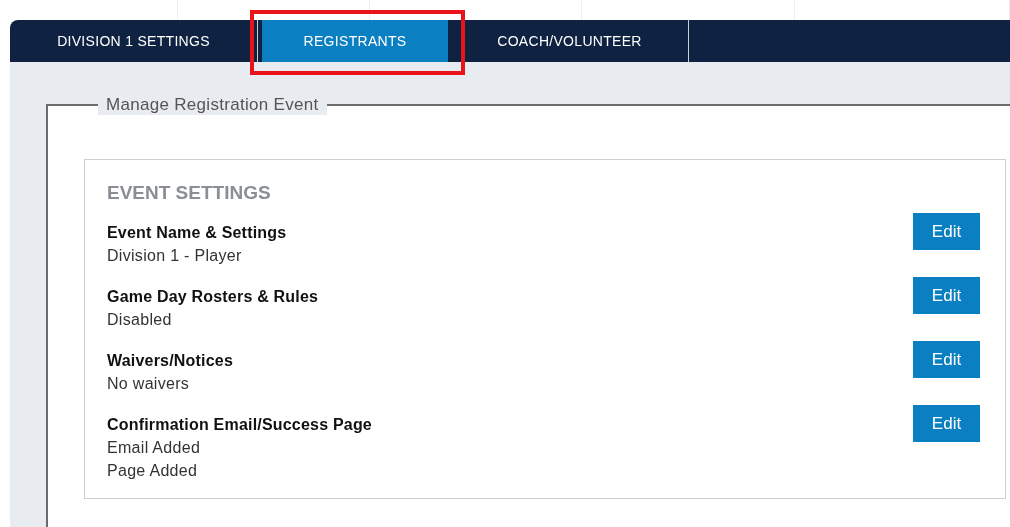  What do you see at coordinates (197, 233) in the screenshot?
I see `setting-title: Event Name & Settings` at bounding box center [197, 233].